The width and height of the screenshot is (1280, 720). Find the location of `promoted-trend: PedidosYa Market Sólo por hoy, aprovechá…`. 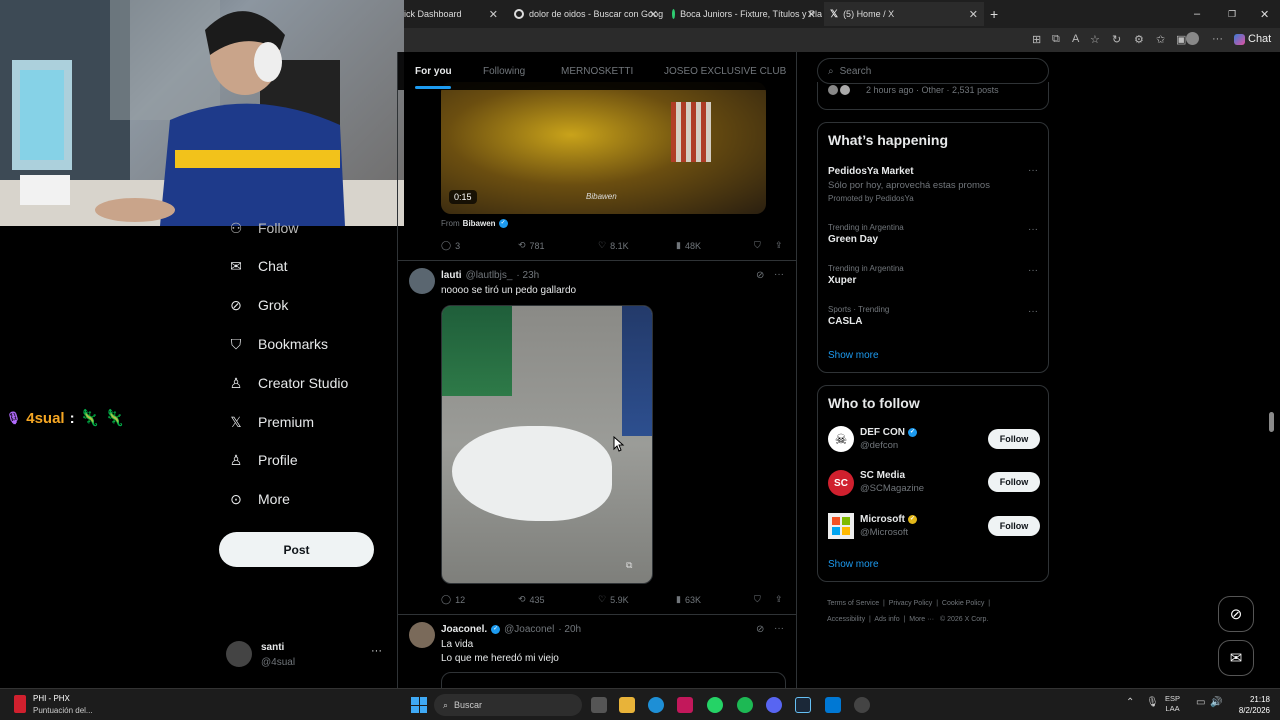

promoted-trend: PedidosYa Market Sólo por hoy, aprovechá… is located at coordinates (909, 183).